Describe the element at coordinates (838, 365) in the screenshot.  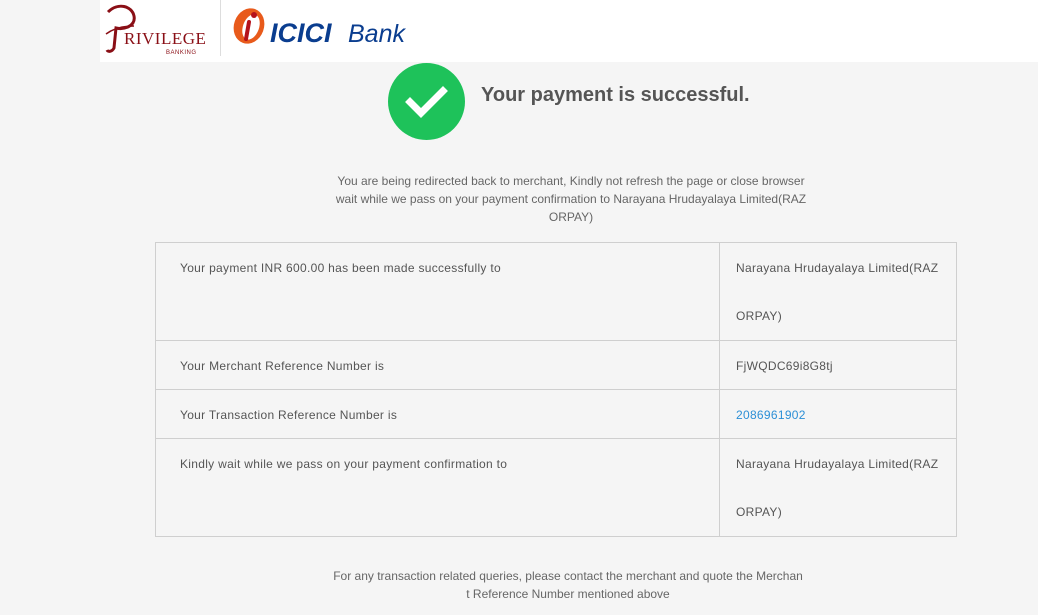
I see `merchant-reference-value: FjWQDC69i8G8tj` at that location.